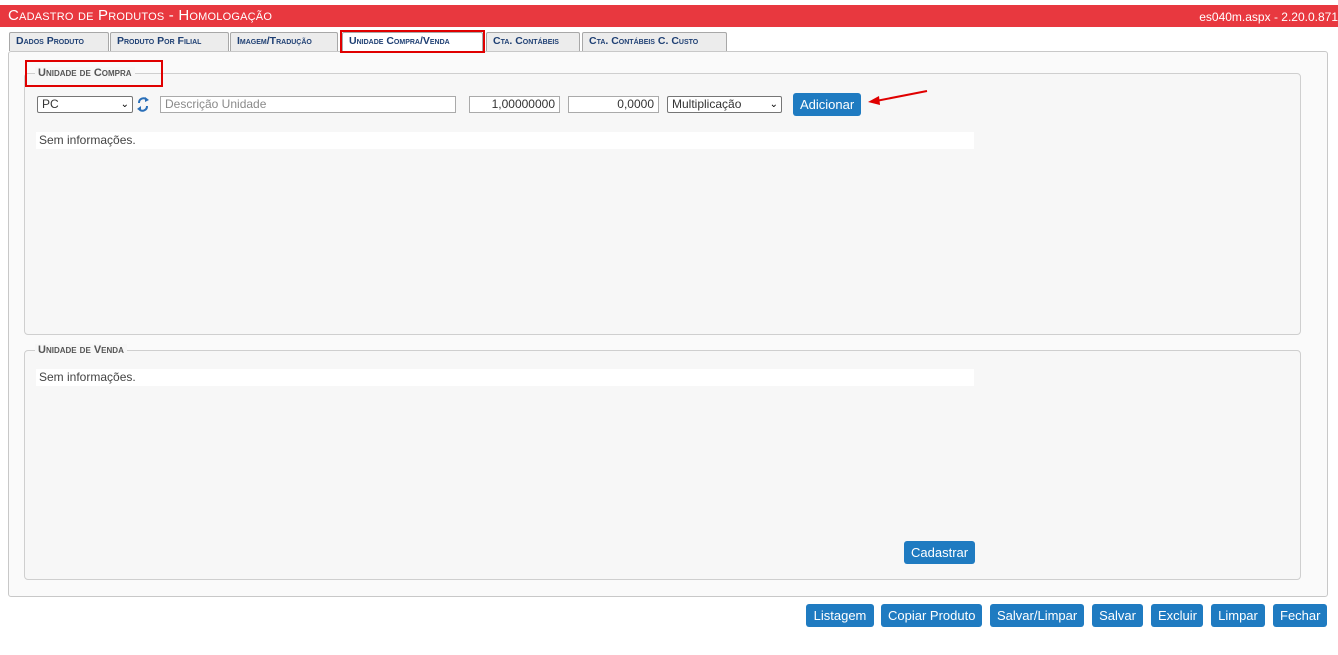 The image size is (1338, 655). Describe the element at coordinates (85, 104) in the screenshot. I see `unit-select: PC ⌄` at that location.